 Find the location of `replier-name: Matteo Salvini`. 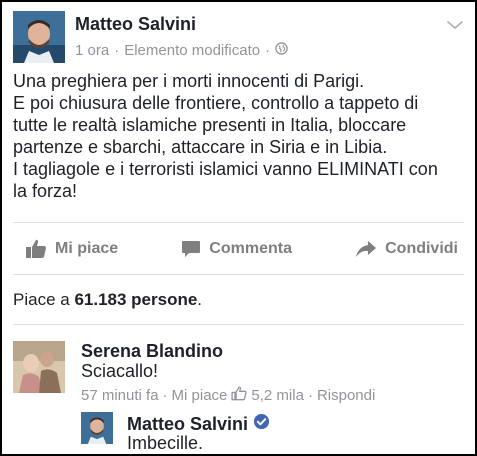

replier-name: Matteo Salvini is located at coordinates (187, 424).